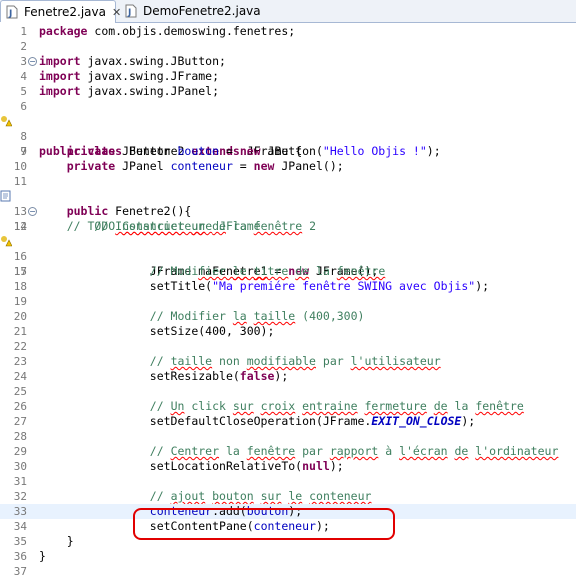  I want to click on code-line: 5 import javax.swing.JPanel;, so click(288, 91).